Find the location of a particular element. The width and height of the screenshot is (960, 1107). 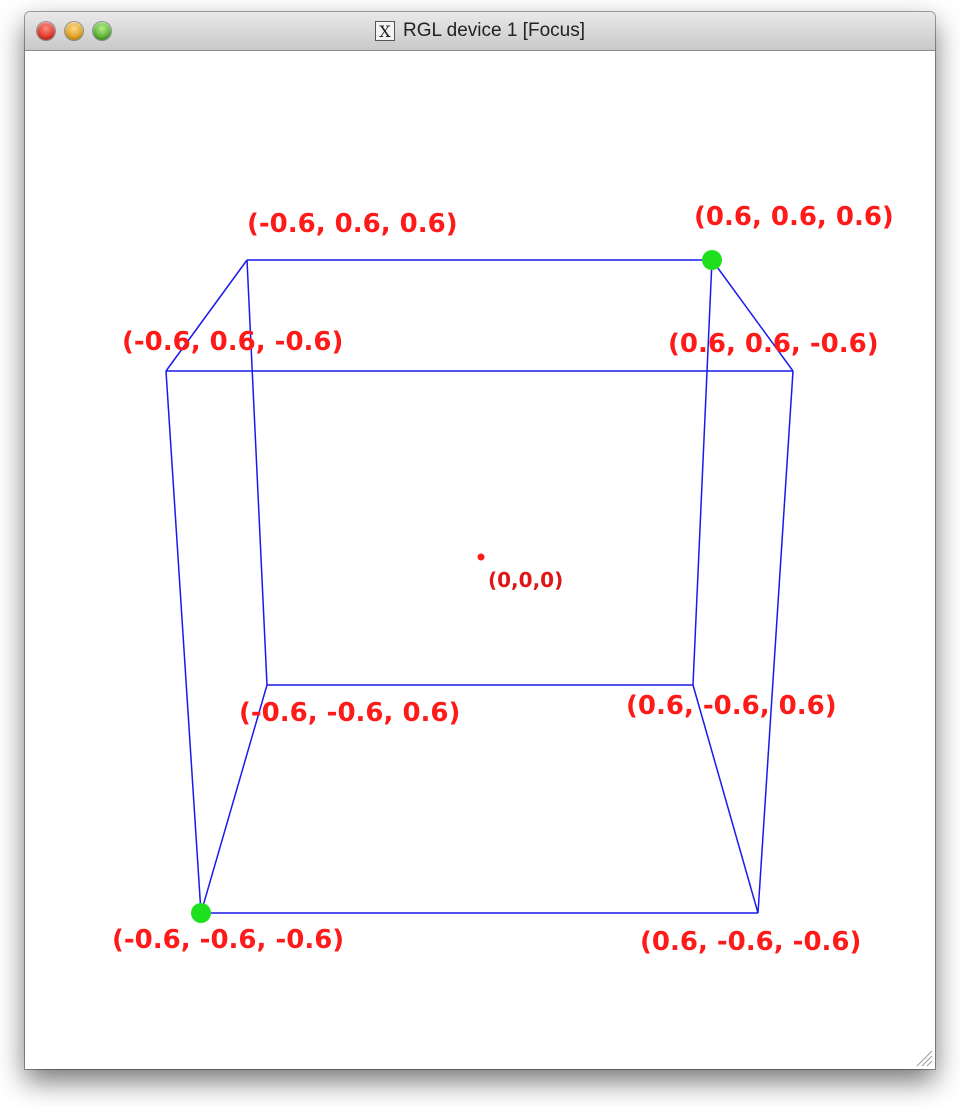

window-title: RGL device 1 [Focus] is located at coordinates (494, 30).